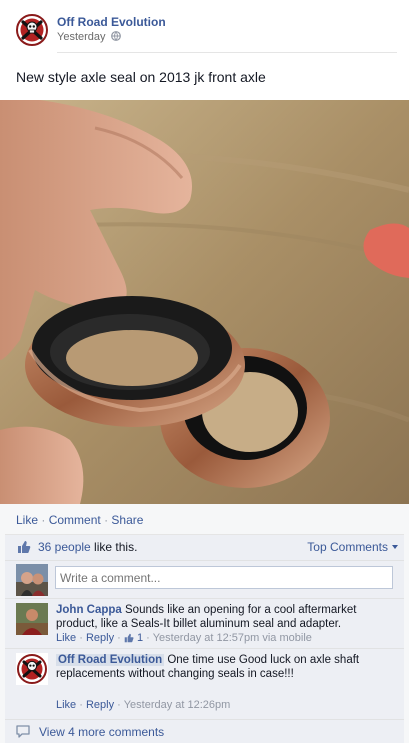 This screenshot has height=743, width=409. What do you see at coordinates (110, 660) in the screenshot?
I see `comment-author-link: Off Road Evolution` at bounding box center [110, 660].